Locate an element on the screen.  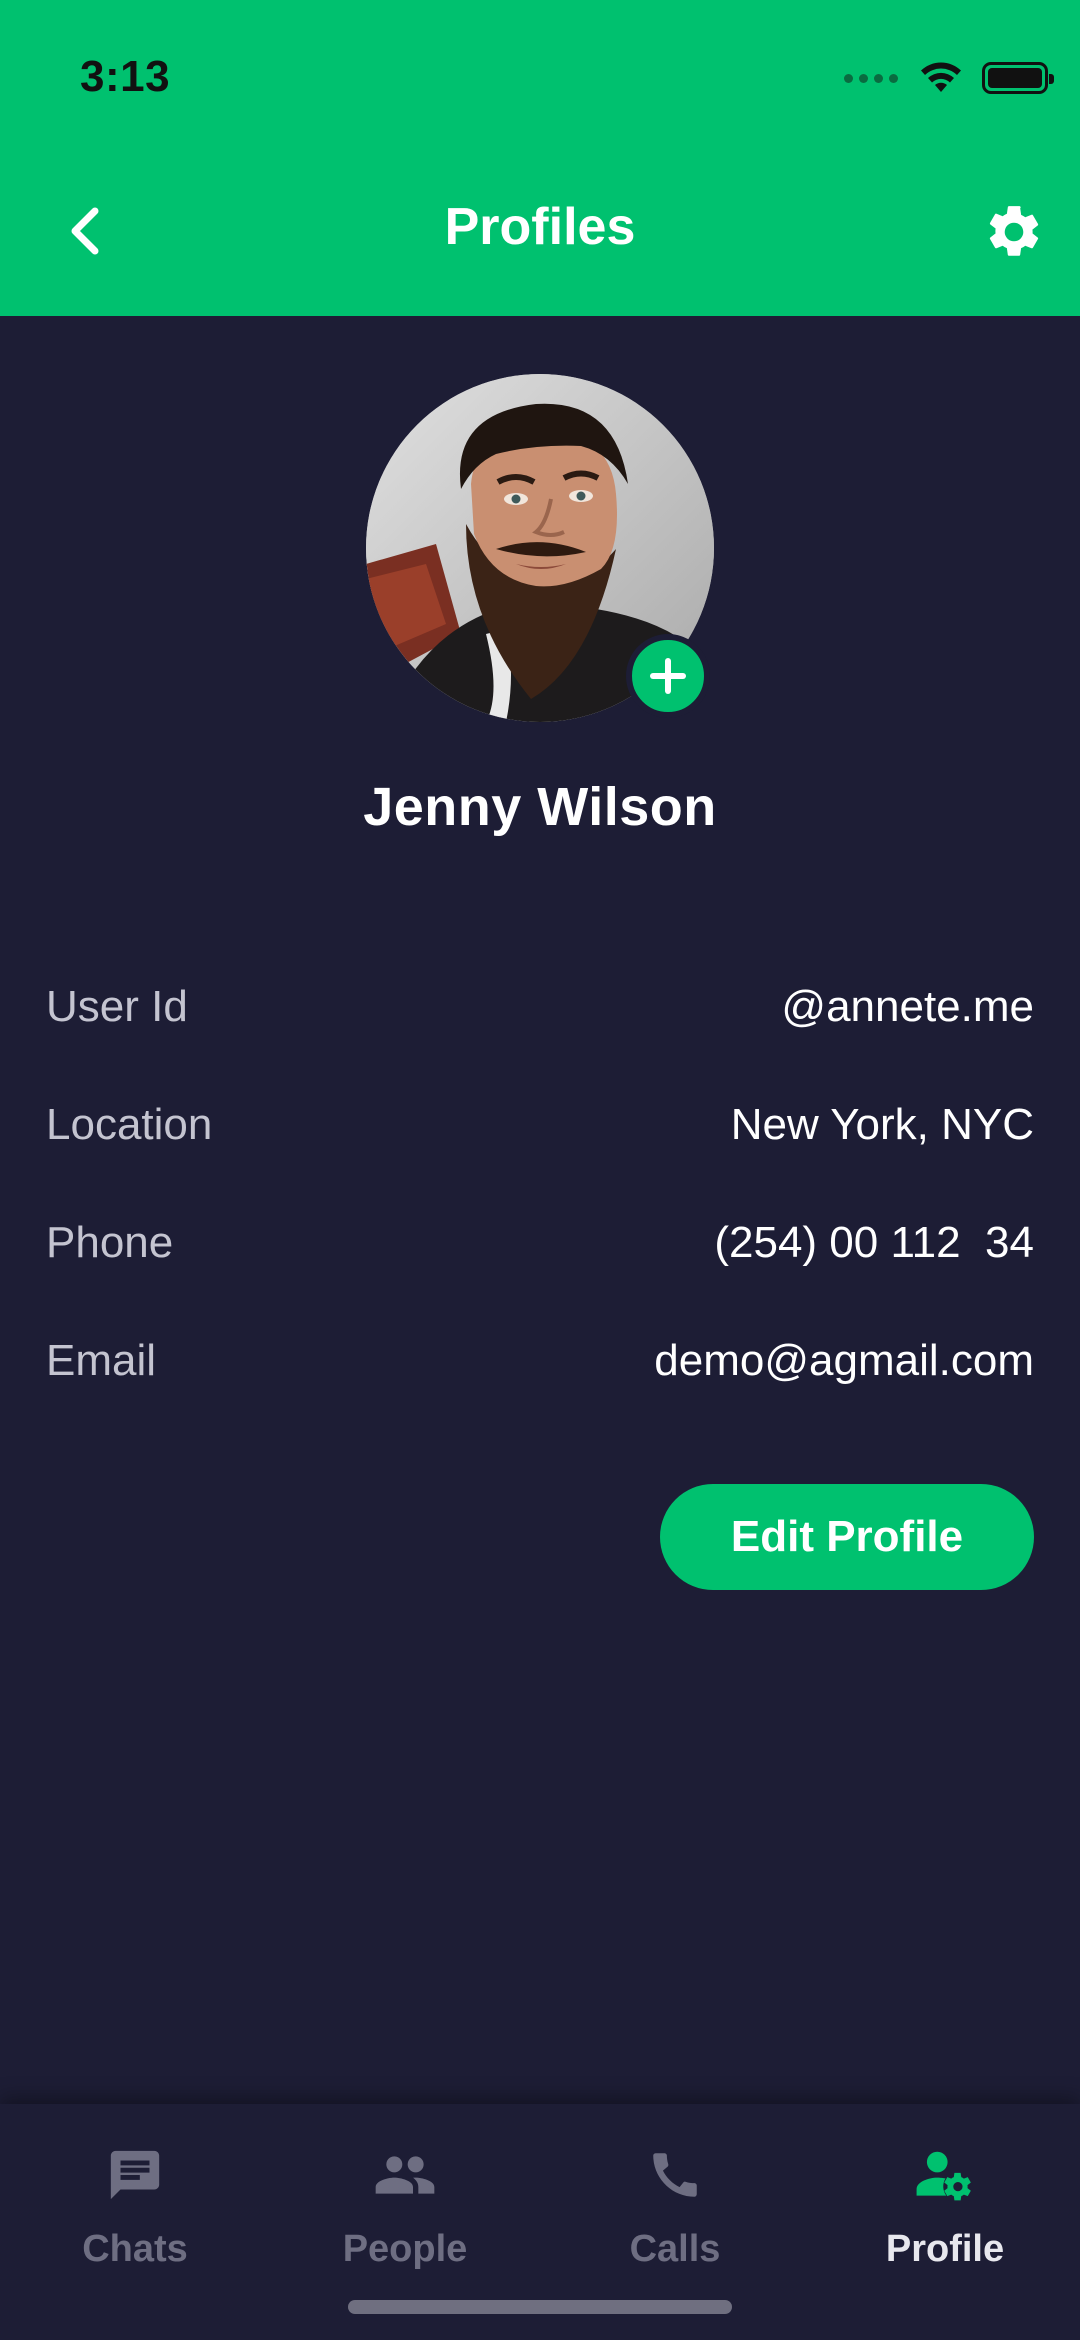
nav-item-calls: Calls is located at coordinates (675, 2215).